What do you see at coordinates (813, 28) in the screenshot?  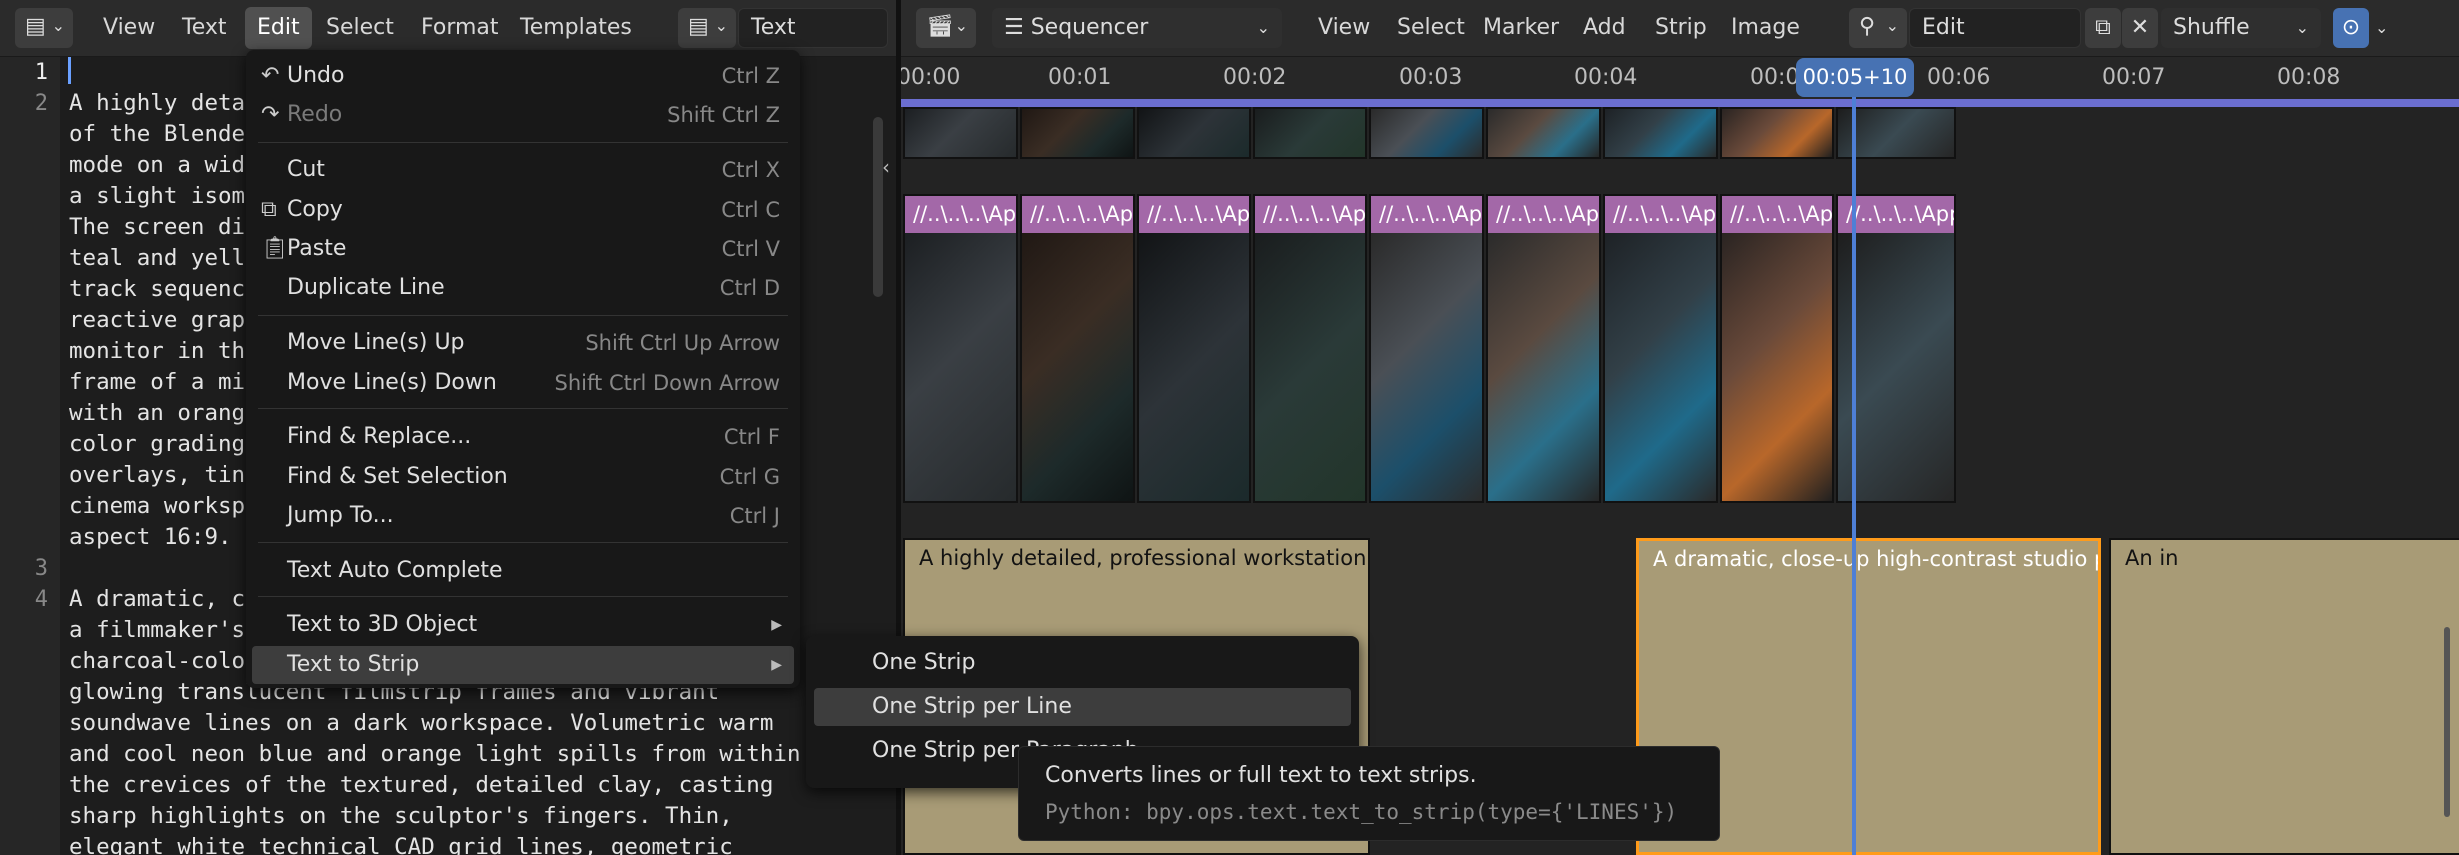 I see `text-datablock-name: Text` at bounding box center [813, 28].